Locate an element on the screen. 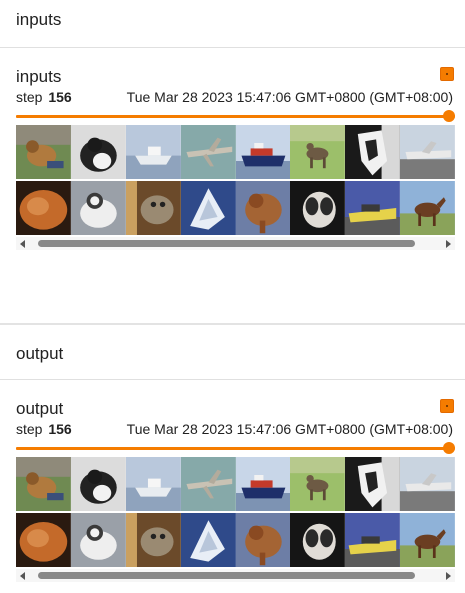 The width and height of the screenshot is (465, 593). section-header-output: output is located at coordinates (232, 351).